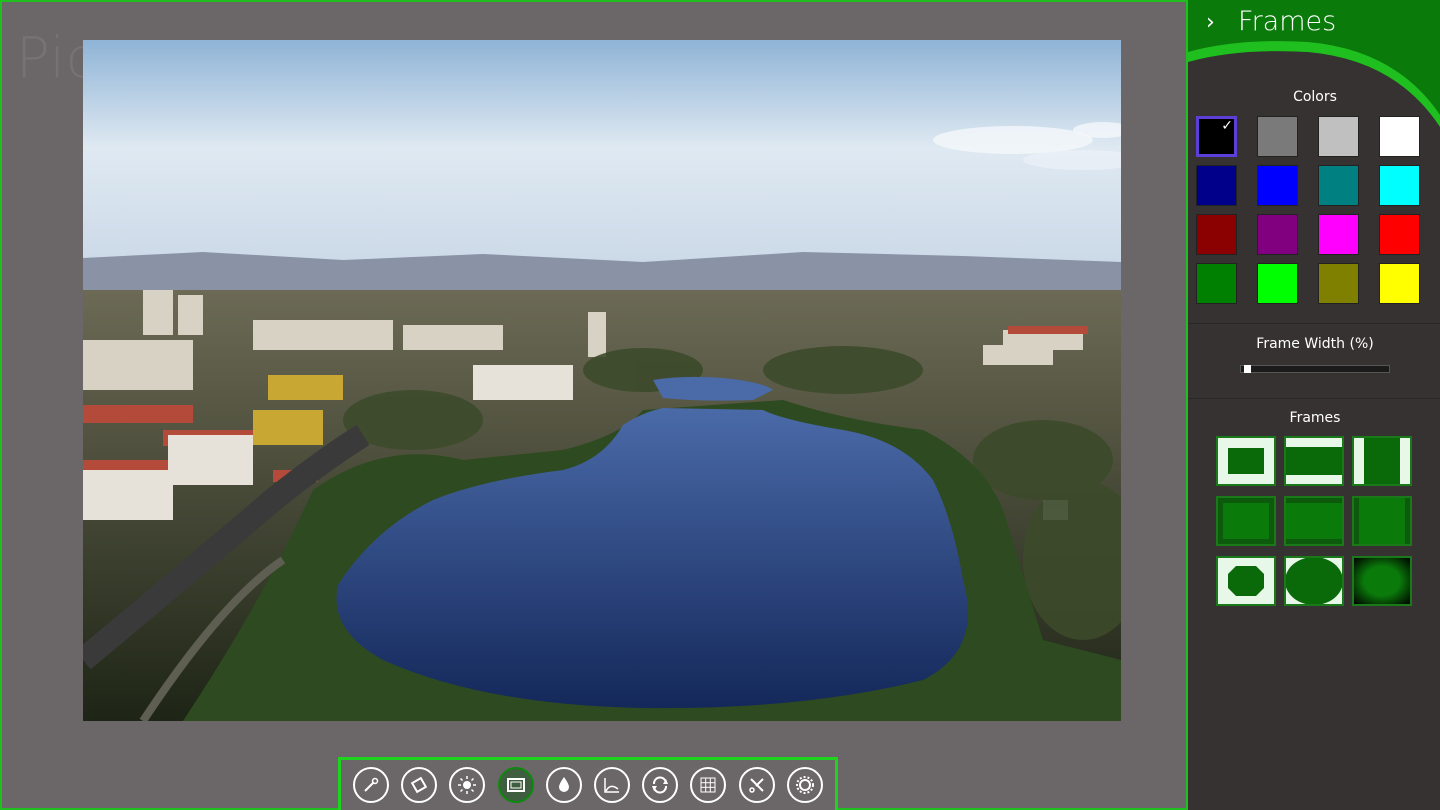 The width and height of the screenshot is (1440, 810). What do you see at coordinates (419, 785) in the screenshot?
I see `crop-rotate-icon` at bounding box center [419, 785].